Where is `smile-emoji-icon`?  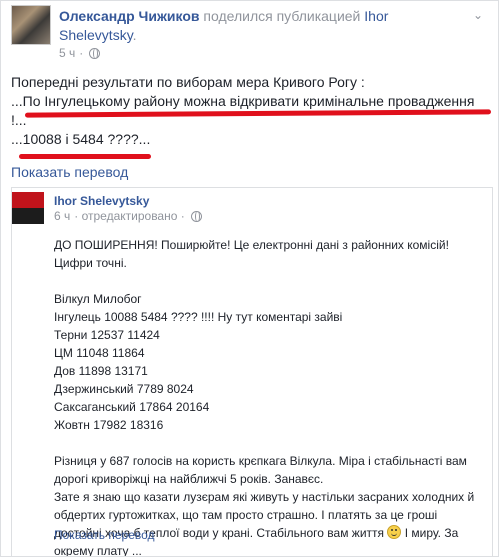
smile-emoji-icon is located at coordinates (394, 532).